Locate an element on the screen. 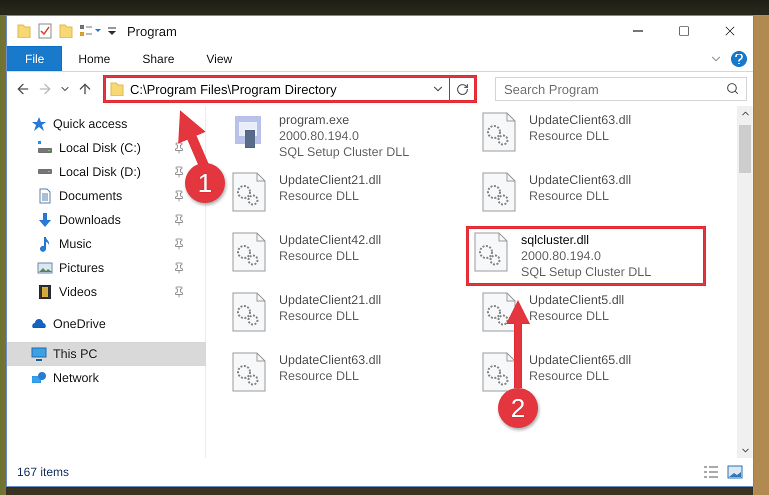  sidebar-item: Local Disk (D:) is located at coordinates (78, 172).